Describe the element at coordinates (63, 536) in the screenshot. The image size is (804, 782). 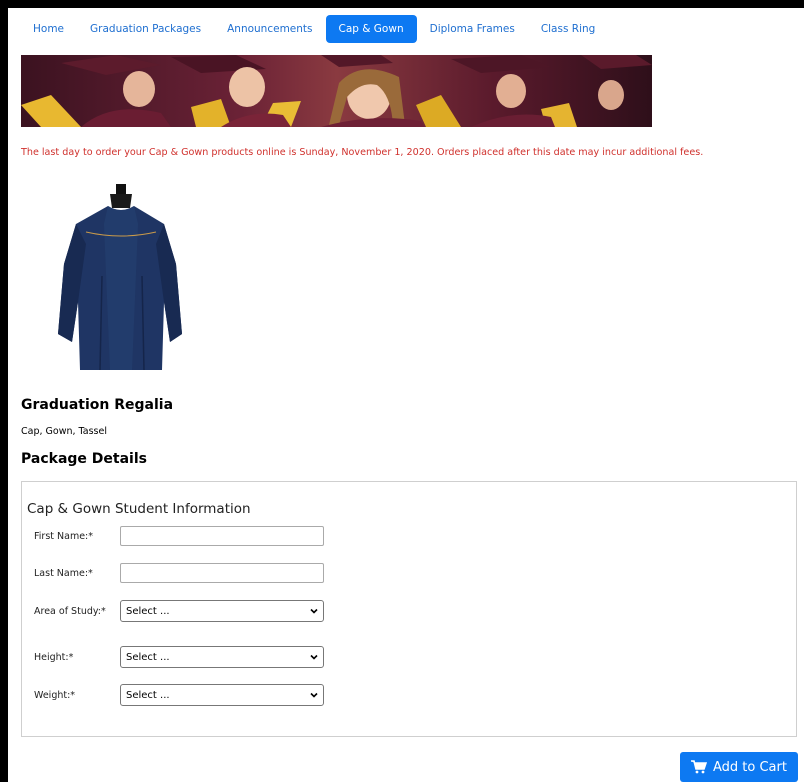
I see `first-name-label: First Name:*` at that location.